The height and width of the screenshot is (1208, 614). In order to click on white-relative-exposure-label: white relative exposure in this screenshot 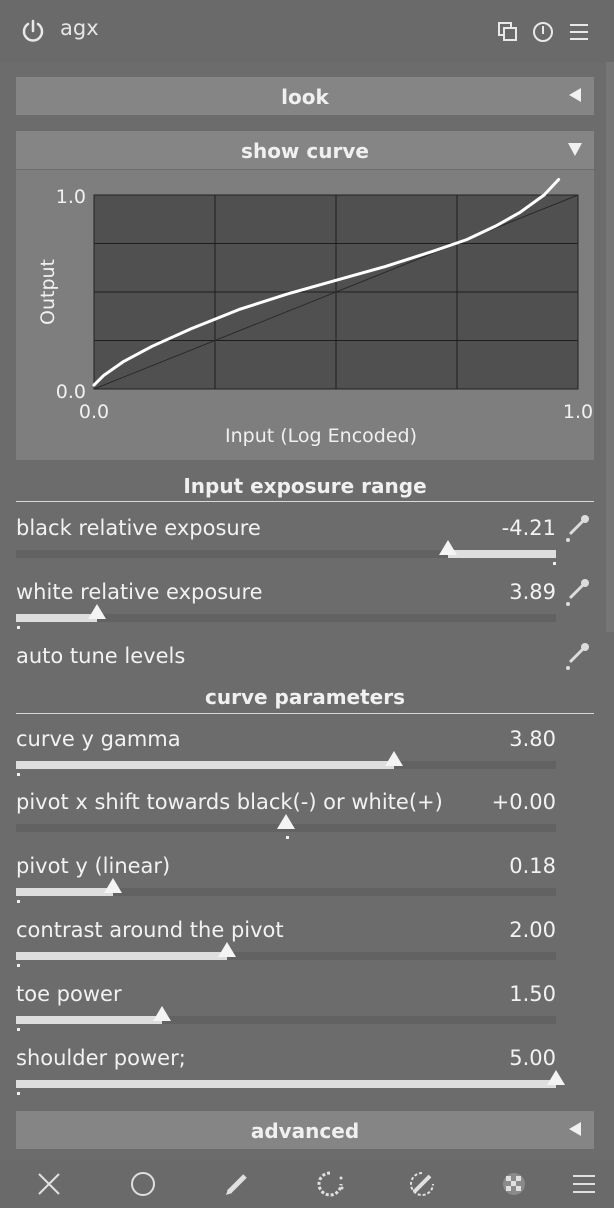, I will do `click(139, 592)`.